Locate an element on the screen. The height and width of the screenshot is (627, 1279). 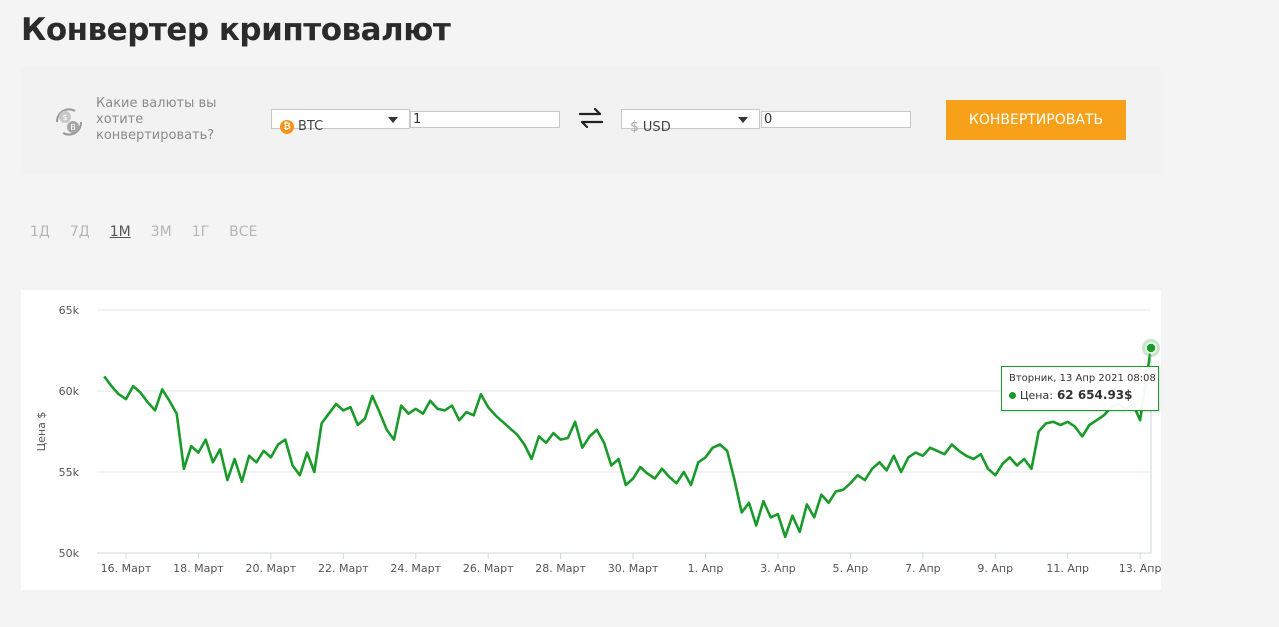
svg-text: B is located at coordinates (73, 127).